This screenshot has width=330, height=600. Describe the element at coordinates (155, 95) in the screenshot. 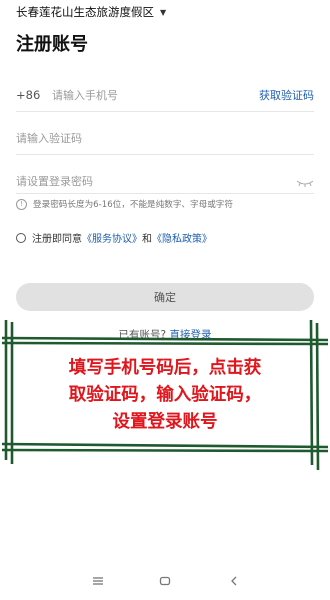

I see `phone-input: 请输入手机号` at that location.